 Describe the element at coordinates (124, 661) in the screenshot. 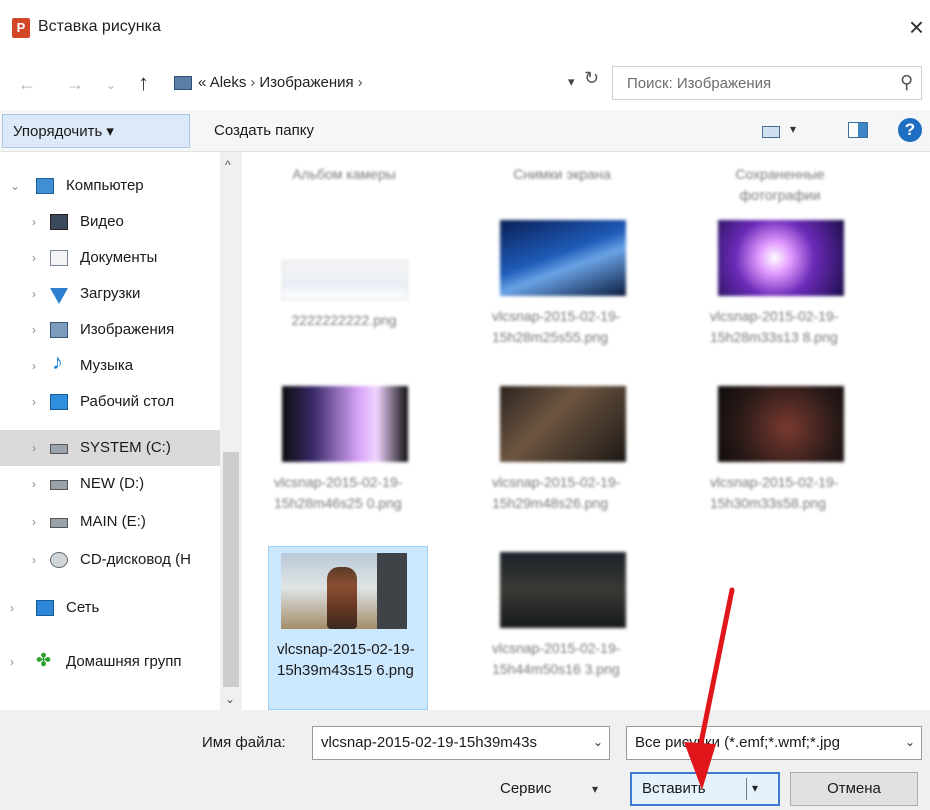

I see `nav-item-label: Домашняя групп` at that location.